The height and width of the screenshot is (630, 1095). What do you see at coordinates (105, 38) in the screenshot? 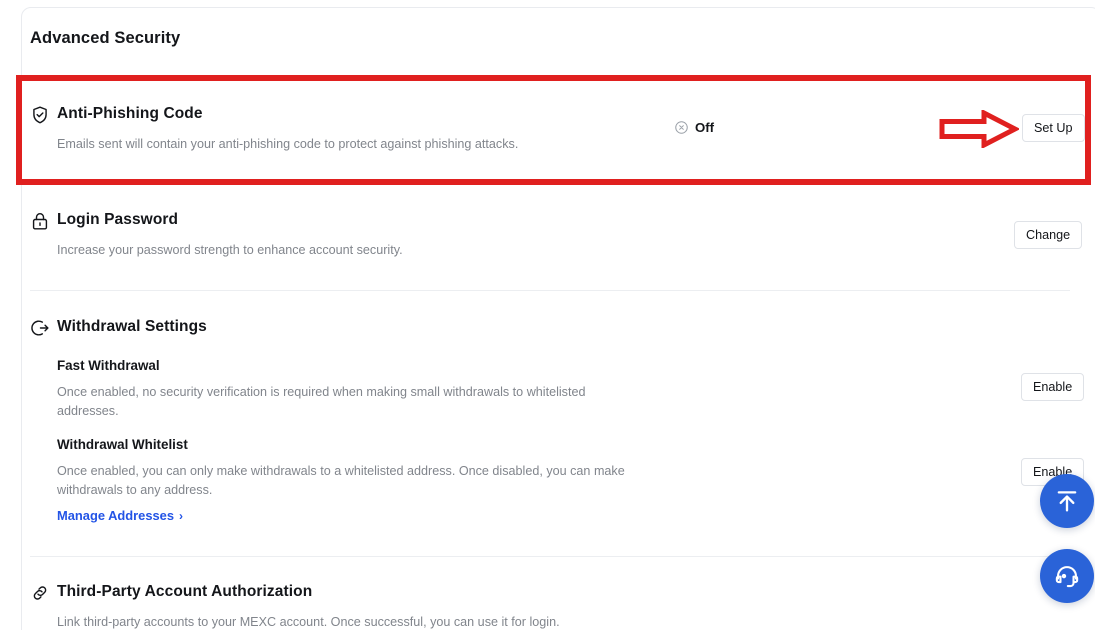
I see `page-title: Advanced Security` at bounding box center [105, 38].